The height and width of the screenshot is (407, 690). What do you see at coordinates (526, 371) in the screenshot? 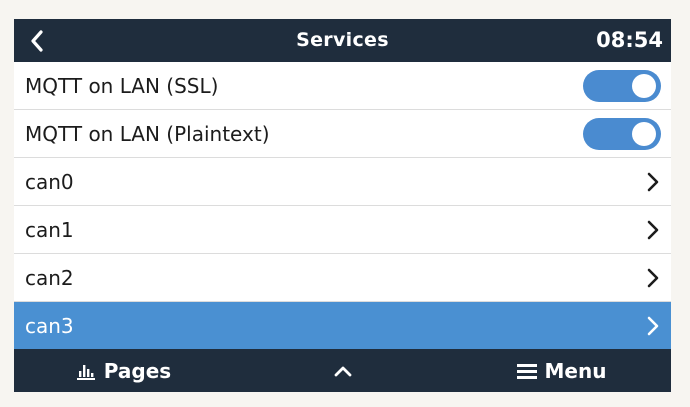
I see `hamburger-icon` at bounding box center [526, 371].